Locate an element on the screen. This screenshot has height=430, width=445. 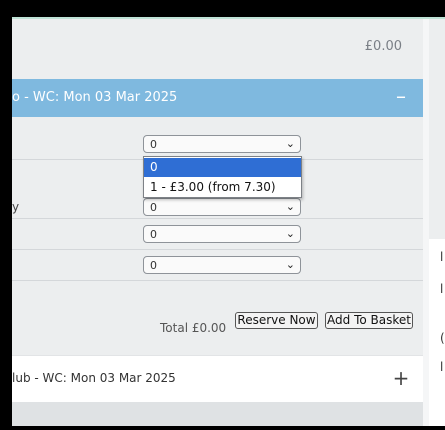
right-column-text: ( is located at coordinates (442, 338).